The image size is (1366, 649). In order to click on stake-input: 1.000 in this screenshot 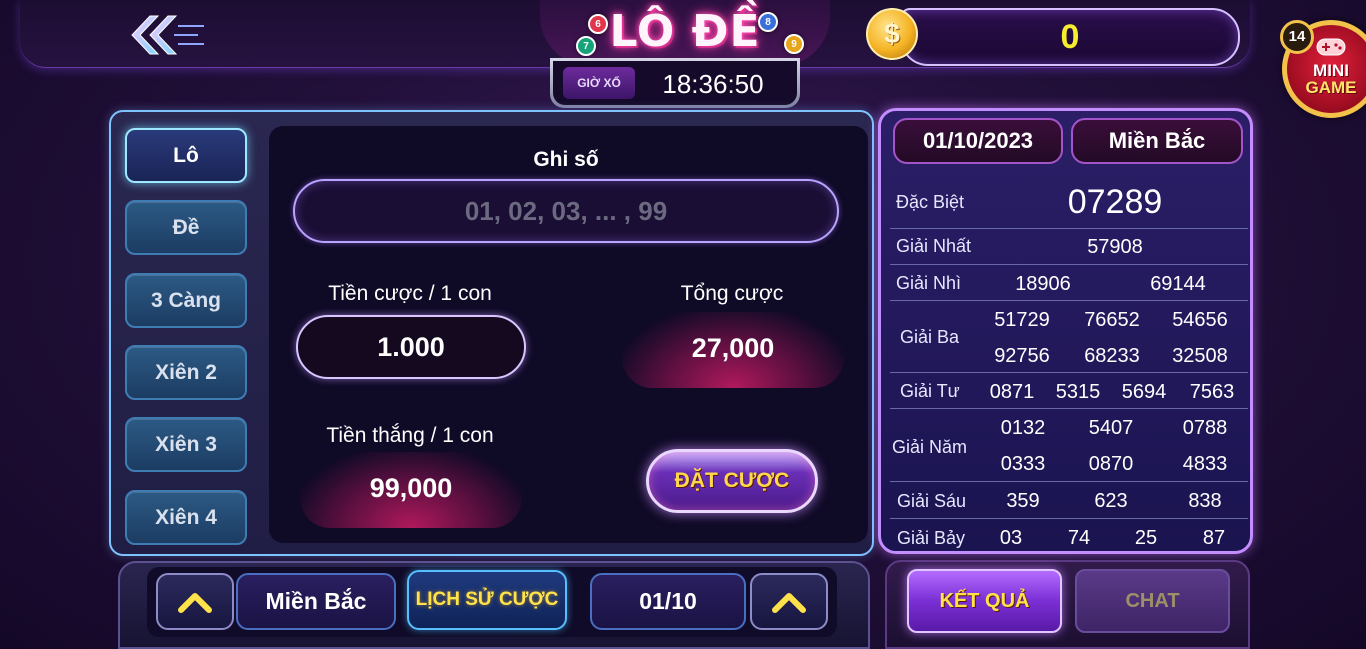, I will do `click(411, 347)`.